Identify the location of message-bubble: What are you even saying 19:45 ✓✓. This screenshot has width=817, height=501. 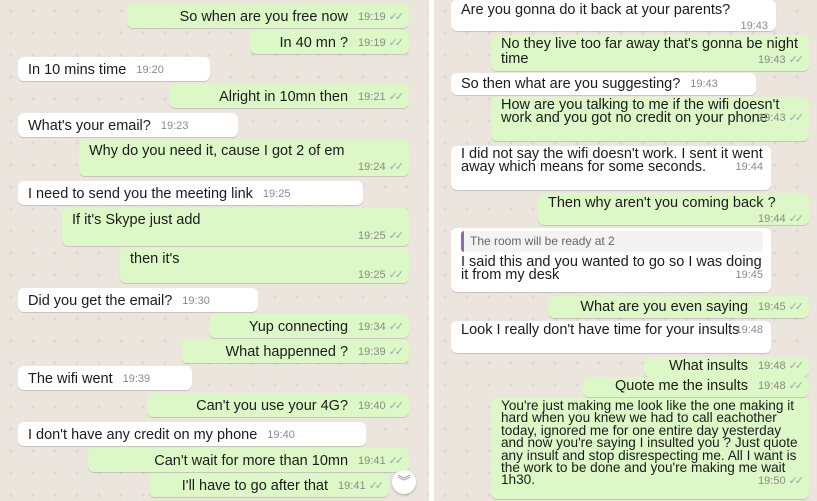
(678, 307).